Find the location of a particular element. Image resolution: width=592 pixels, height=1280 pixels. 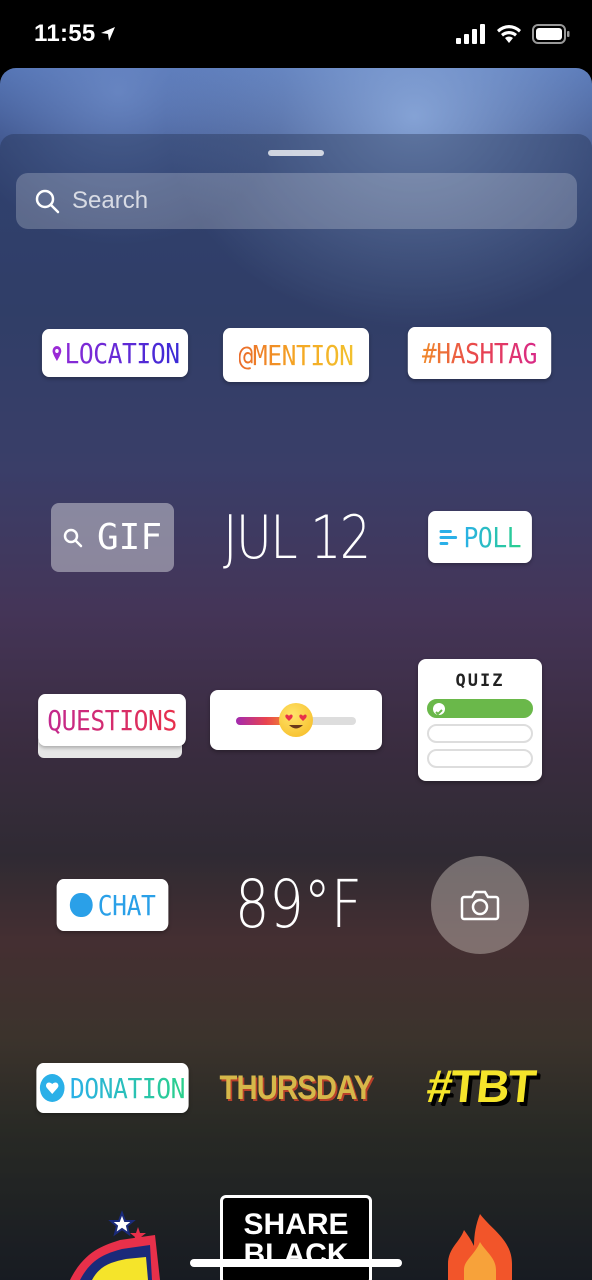

date-sticker: JUL 12 is located at coordinates (296, 538).